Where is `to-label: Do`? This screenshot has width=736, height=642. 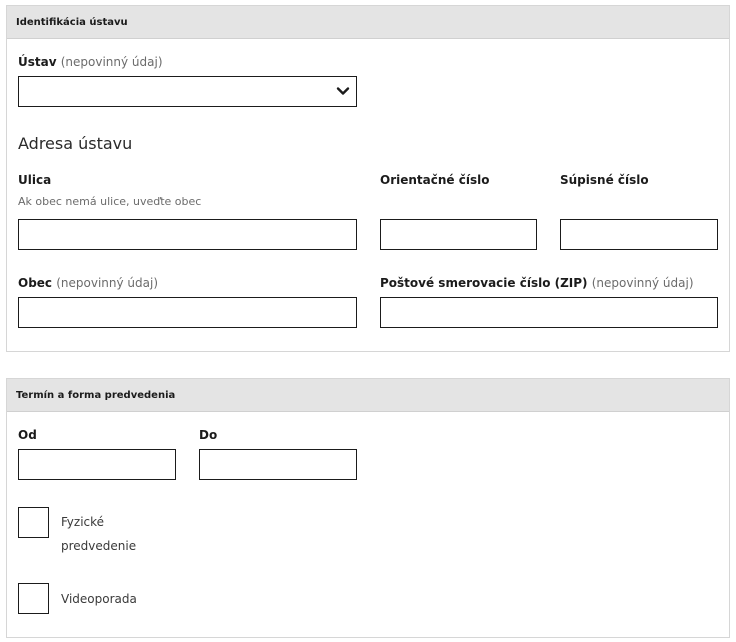
to-label: Do is located at coordinates (208, 435).